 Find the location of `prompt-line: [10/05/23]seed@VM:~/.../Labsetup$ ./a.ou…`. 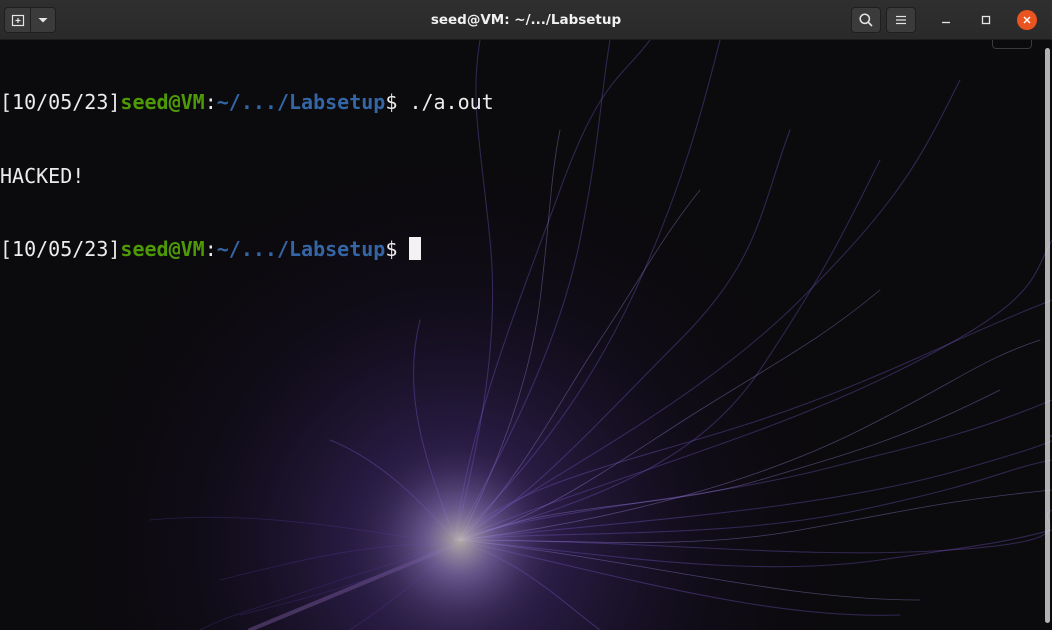

prompt-line: [10/05/23]seed@VM:~/.../Labsetup$ ./a.ou… is located at coordinates (247, 102).